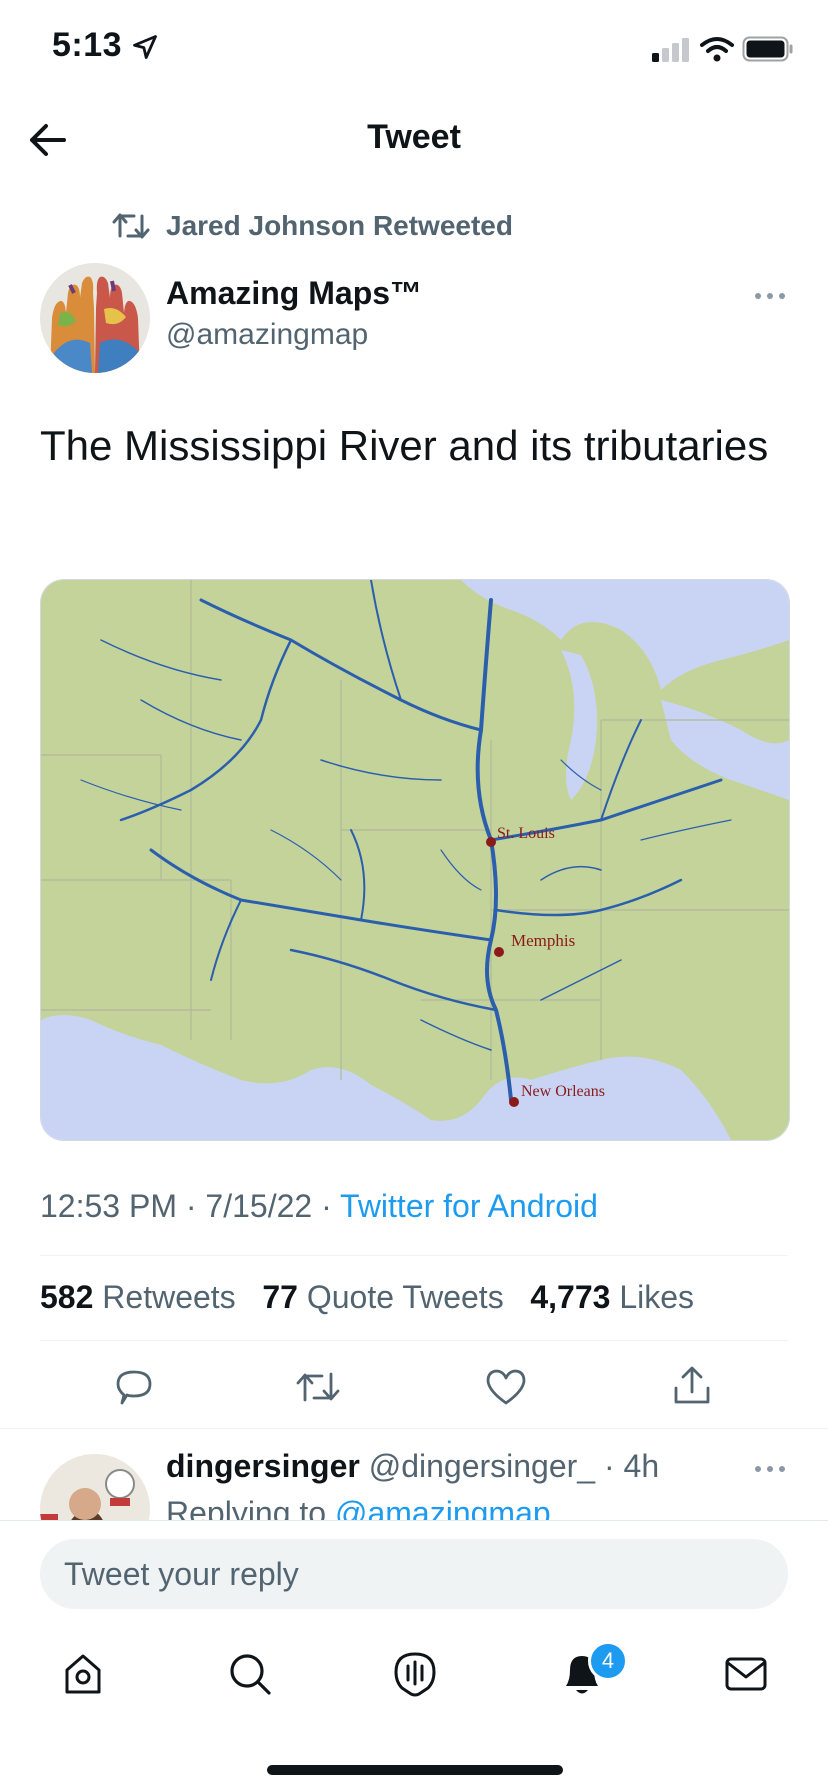 This screenshot has width=828, height=1792. I want to click on retweet-action-icon, so click(318, 1387).